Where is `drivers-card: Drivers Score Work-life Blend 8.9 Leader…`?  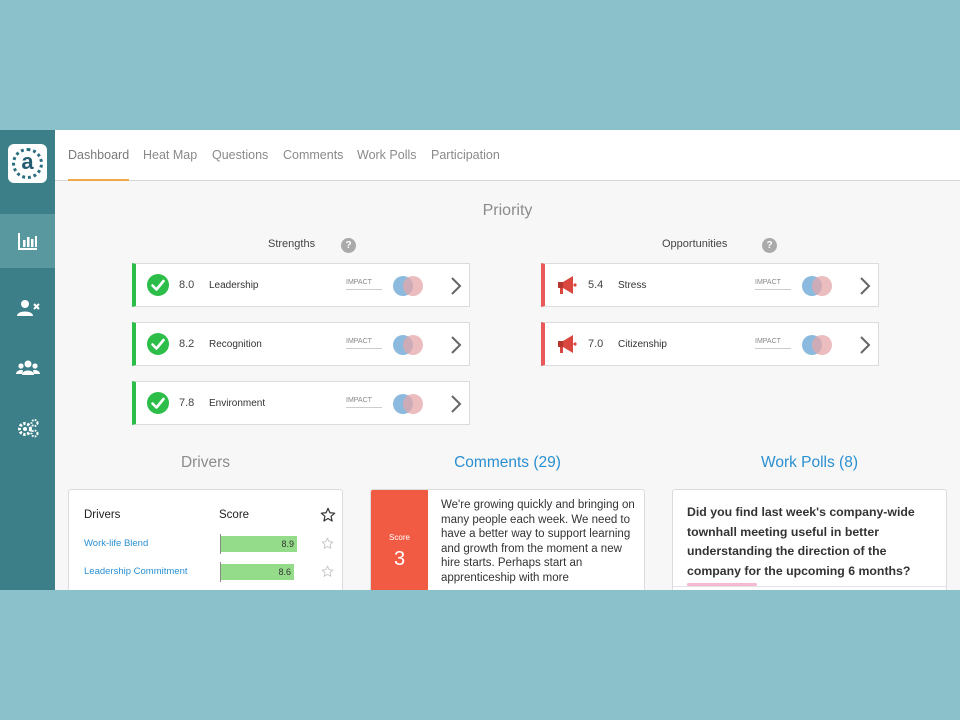 drivers-card: Drivers Score Work-life Blend 8.9 Leader… is located at coordinates (205, 539).